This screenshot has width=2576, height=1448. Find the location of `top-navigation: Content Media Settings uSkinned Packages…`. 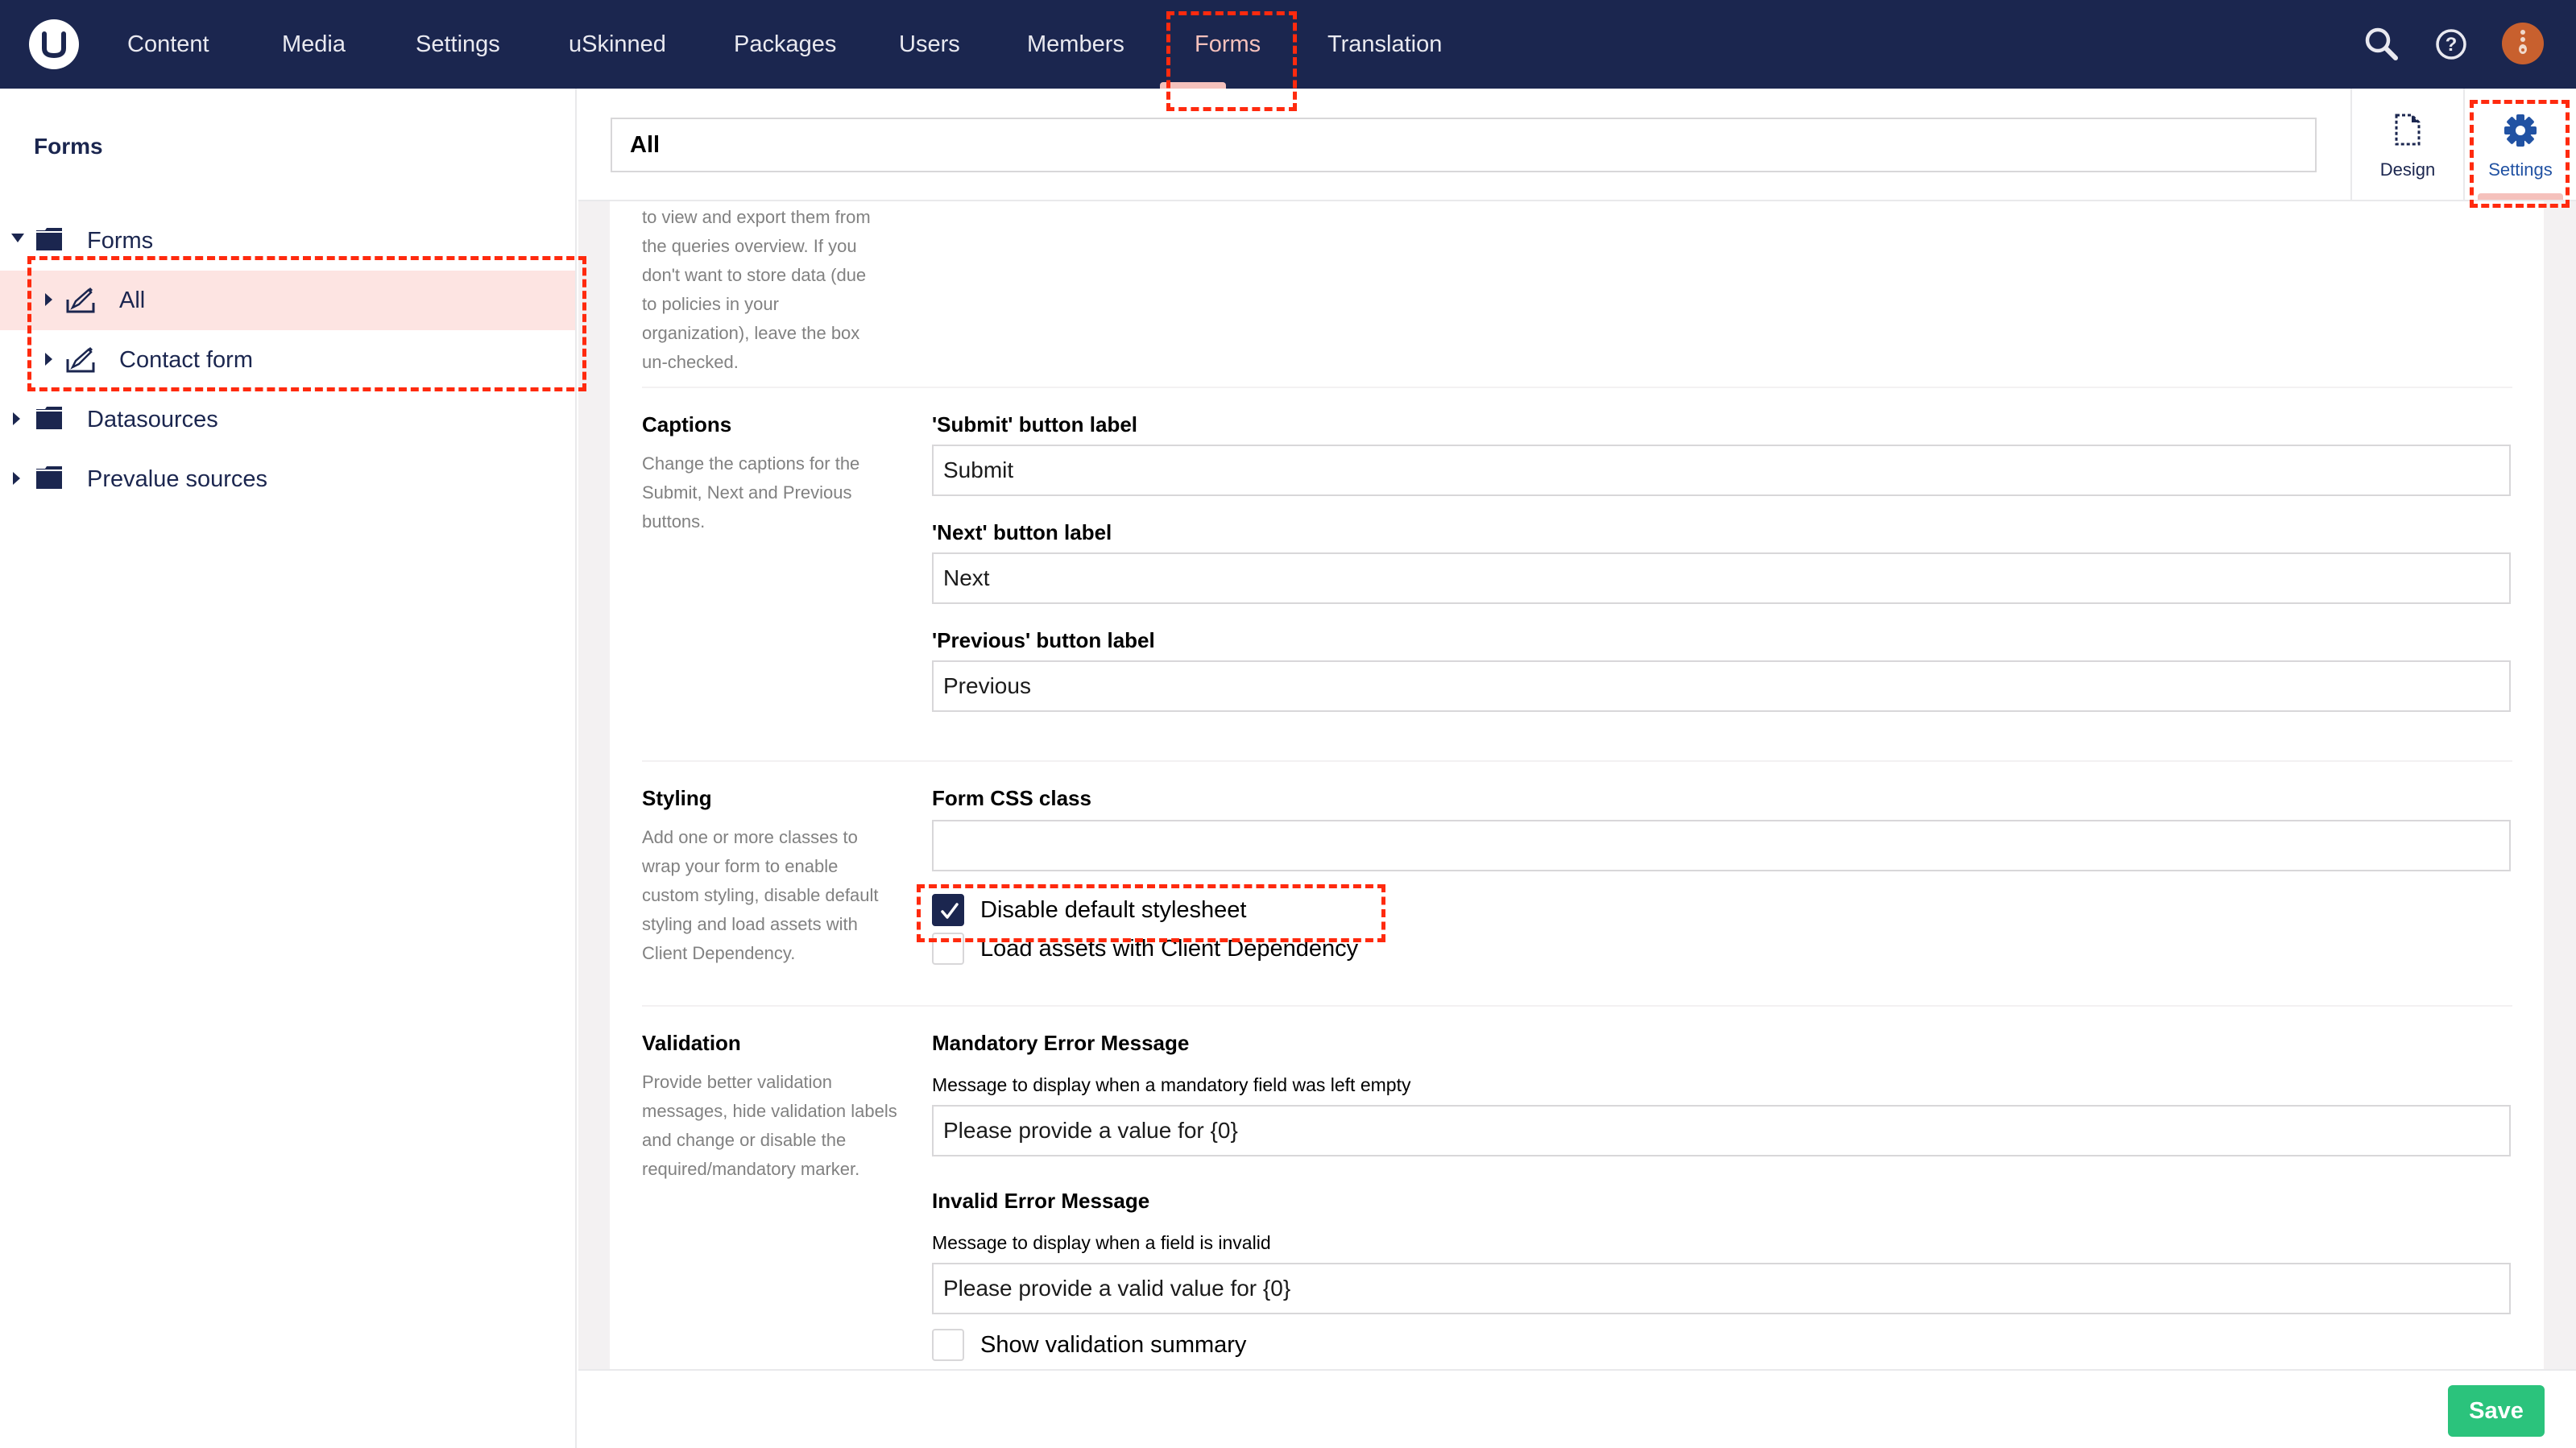

top-navigation: Content Media Settings uSkinned Packages… is located at coordinates (1288, 44).